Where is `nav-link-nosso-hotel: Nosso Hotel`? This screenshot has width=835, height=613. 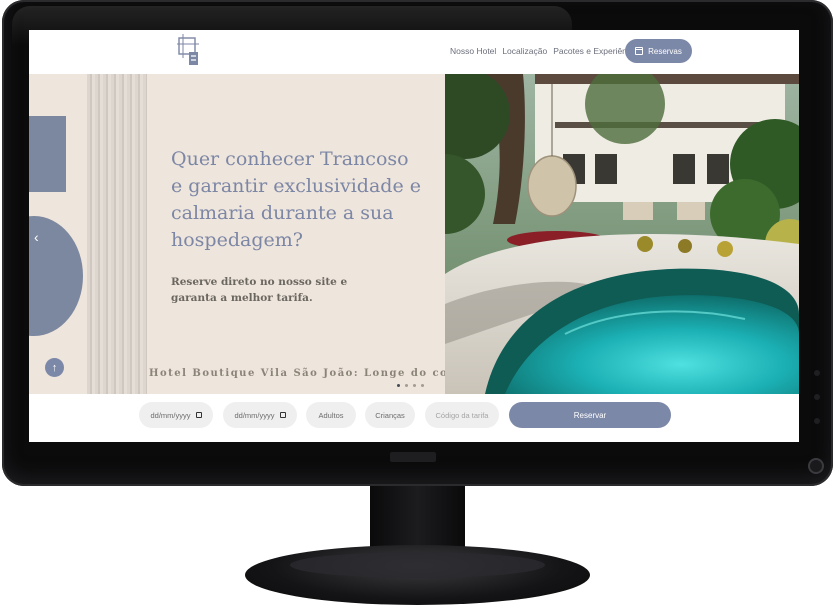 nav-link-nosso-hotel: Nosso Hotel is located at coordinates (473, 51).